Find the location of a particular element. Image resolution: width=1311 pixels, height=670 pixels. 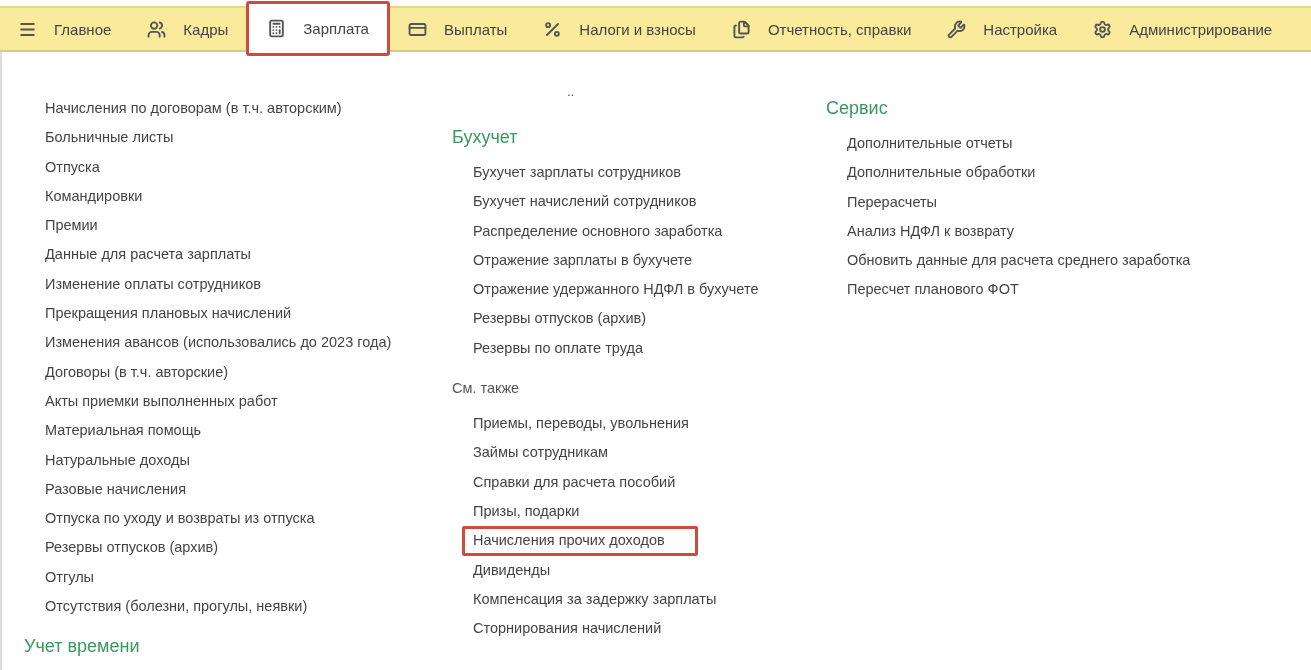

documents-icon is located at coordinates (741, 29).